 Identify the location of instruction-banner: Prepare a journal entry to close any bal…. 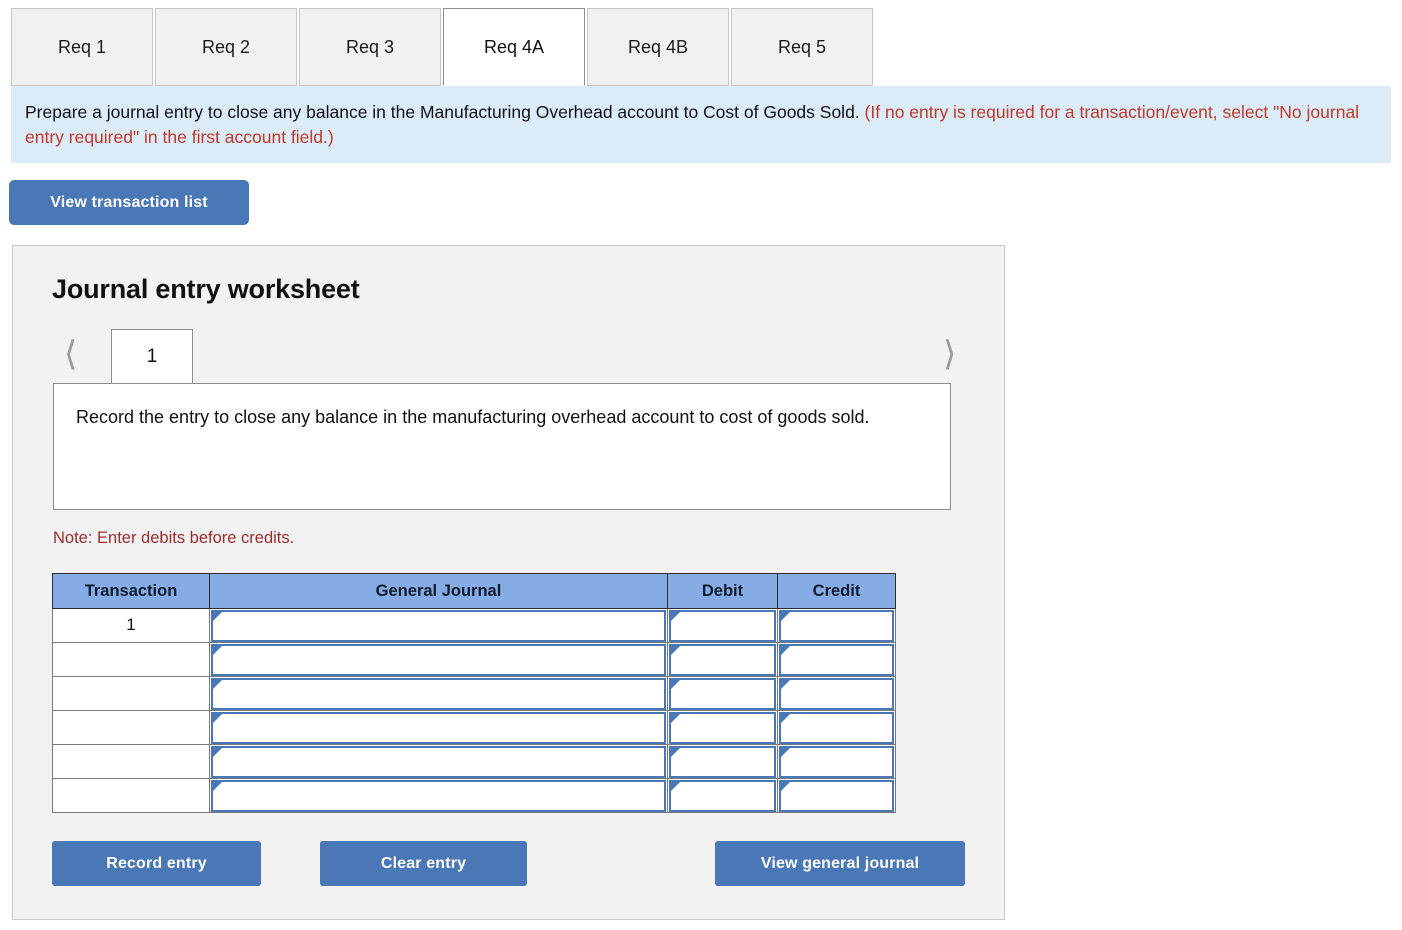
(701, 124).